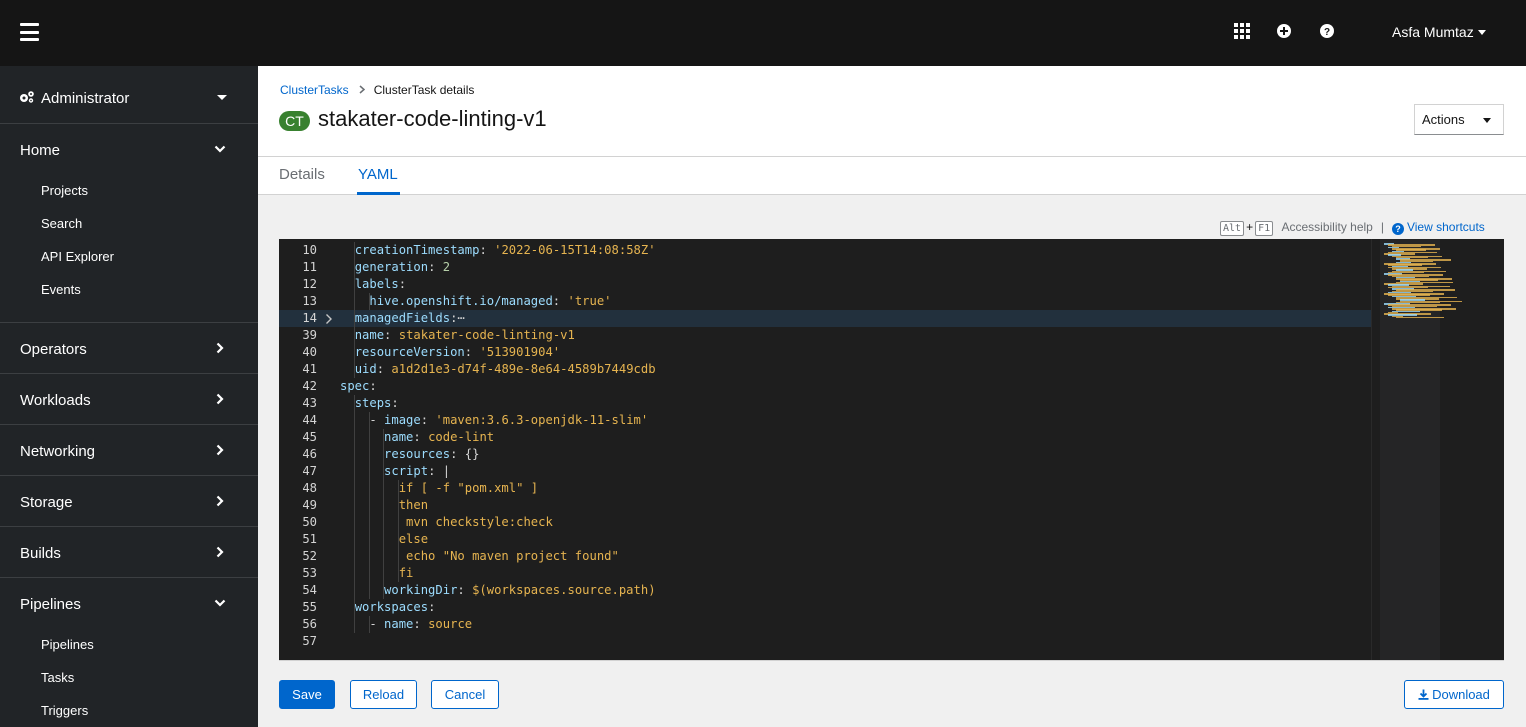 The width and height of the screenshot is (1526, 727). Describe the element at coordinates (1439, 32) in the screenshot. I see `user-menu: Asfa Mumtaz` at that location.